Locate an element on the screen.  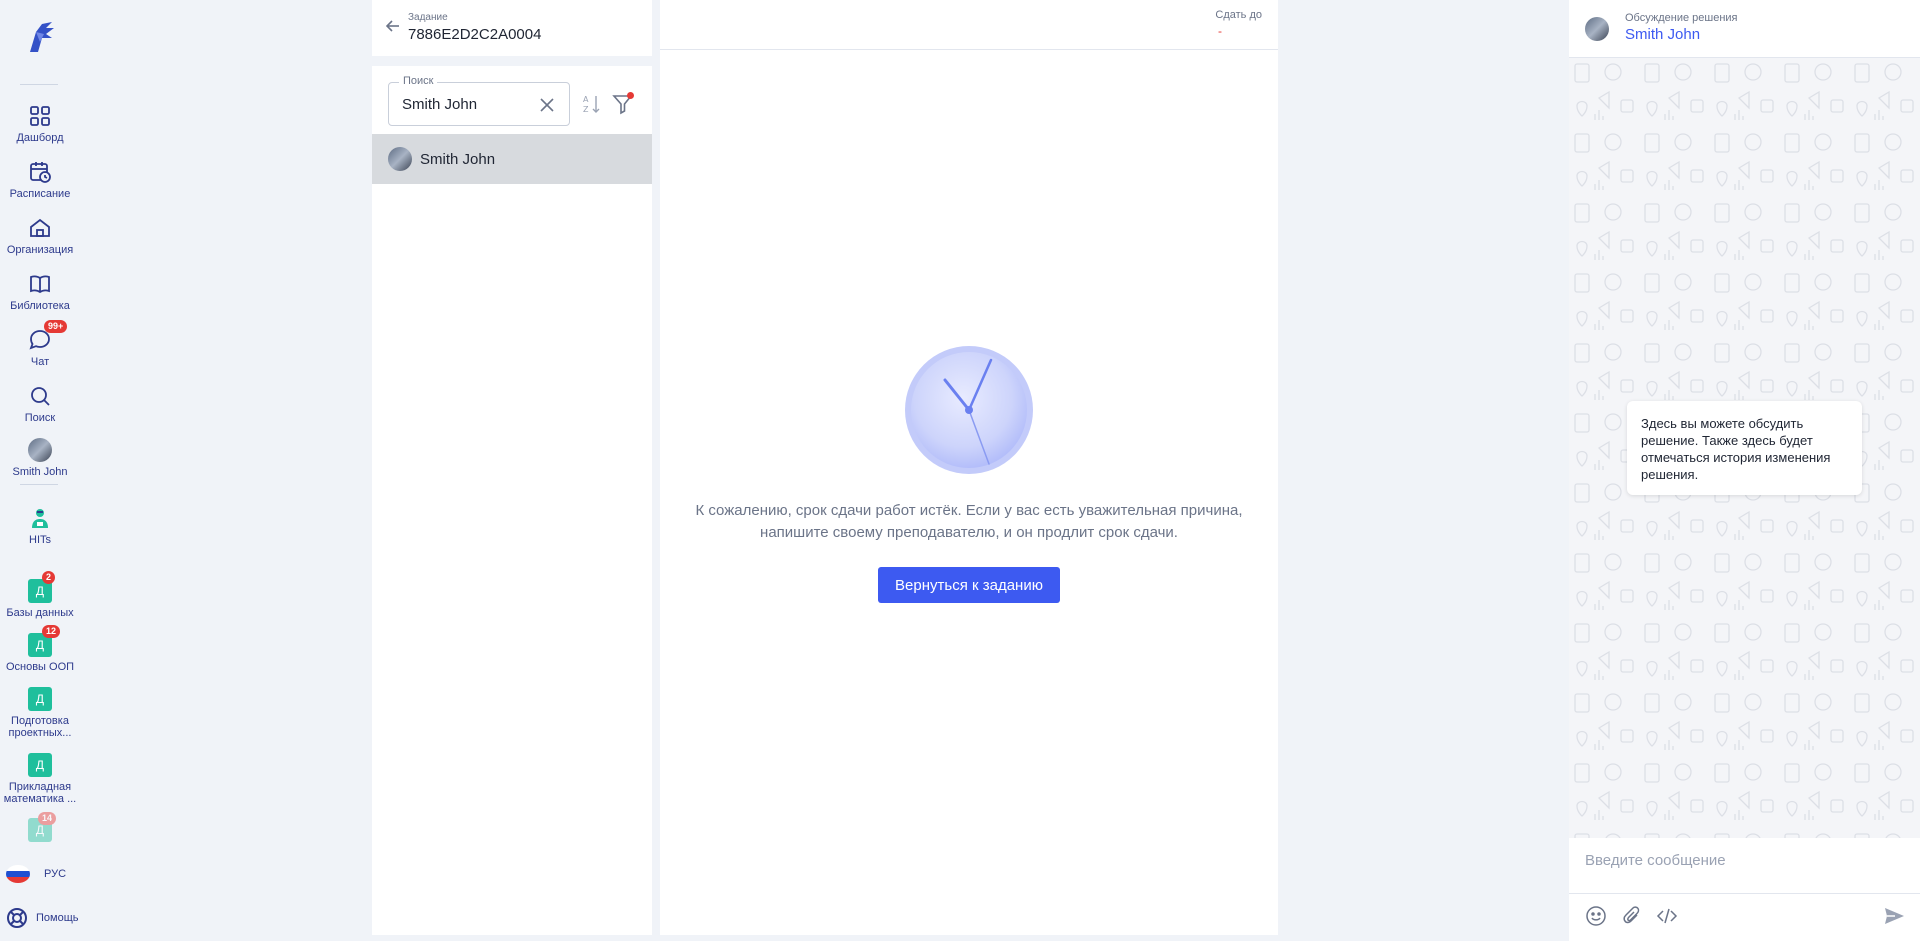
main-topbar: Сдать до - is located at coordinates (969, 25).